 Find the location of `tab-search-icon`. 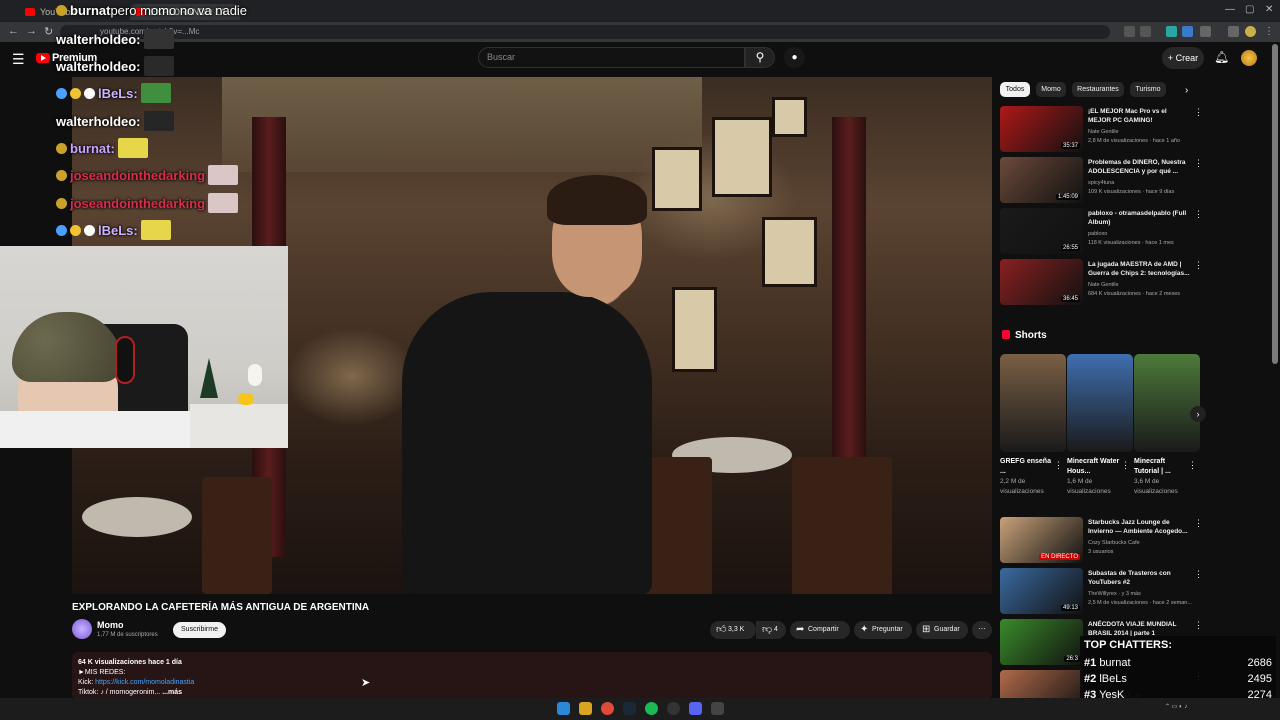

tab-search-icon is located at coordinates (1233, 31).